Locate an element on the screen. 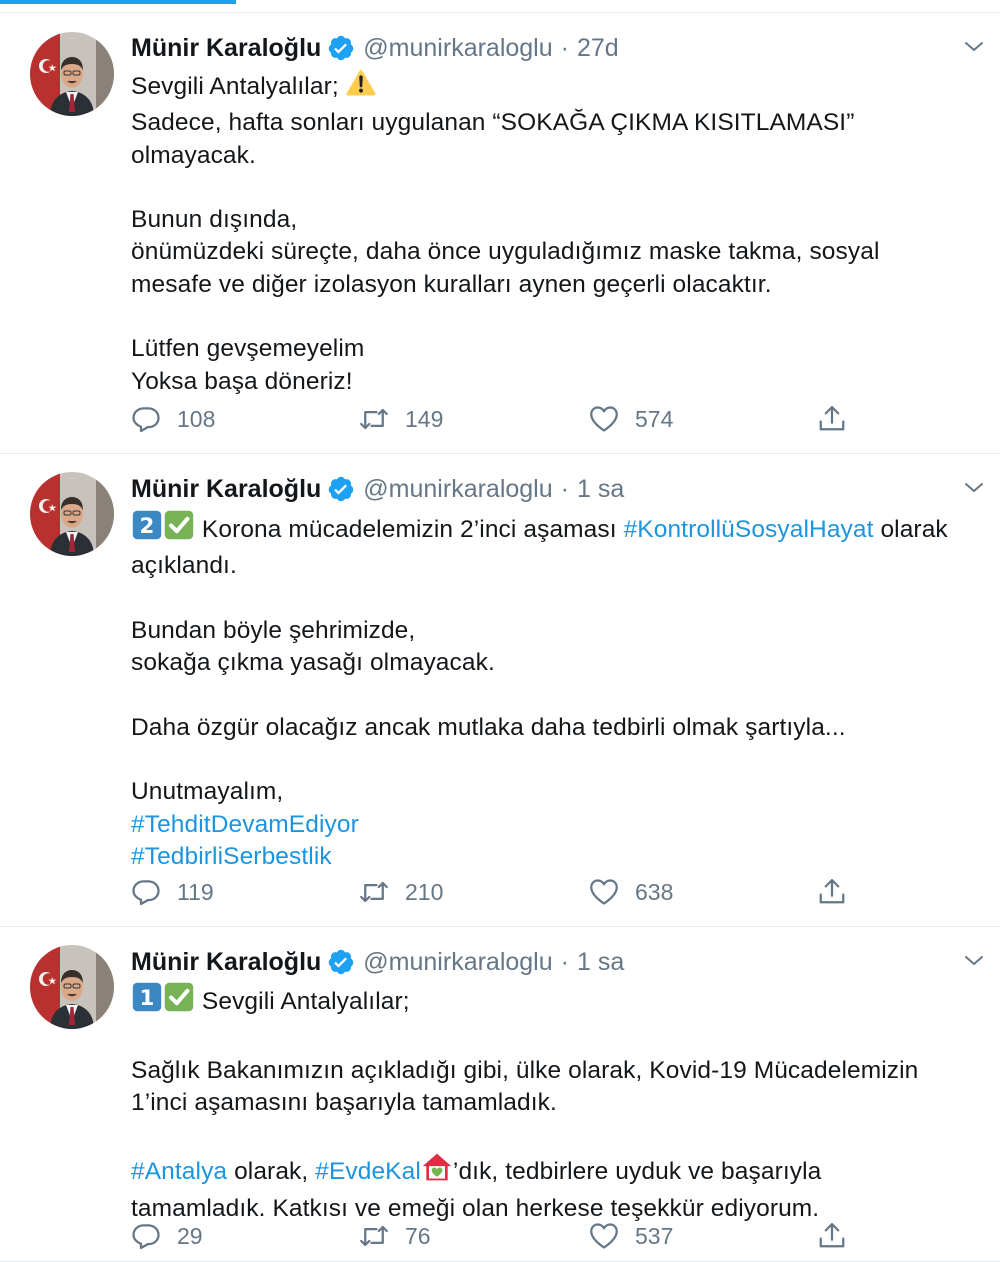  hashtag-link: #TehditDevamEdiyor is located at coordinates (245, 824).